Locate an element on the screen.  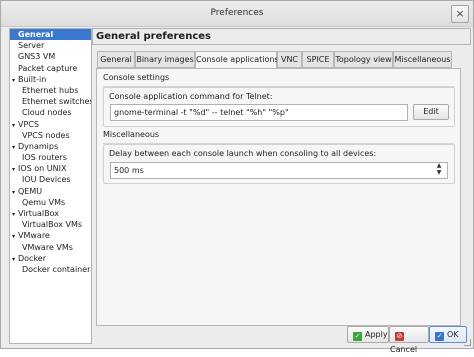
page-title: General preferences is located at coordinates (281, 36).